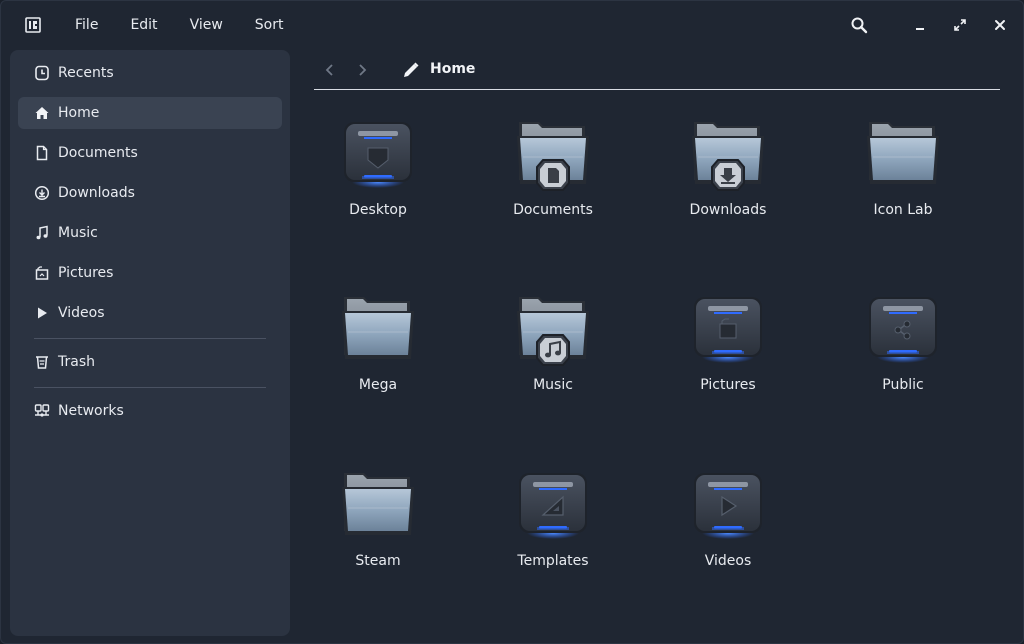 Image resolution: width=1024 pixels, height=644 pixels. I want to click on sidebar-item-label: Home, so click(79, 113).